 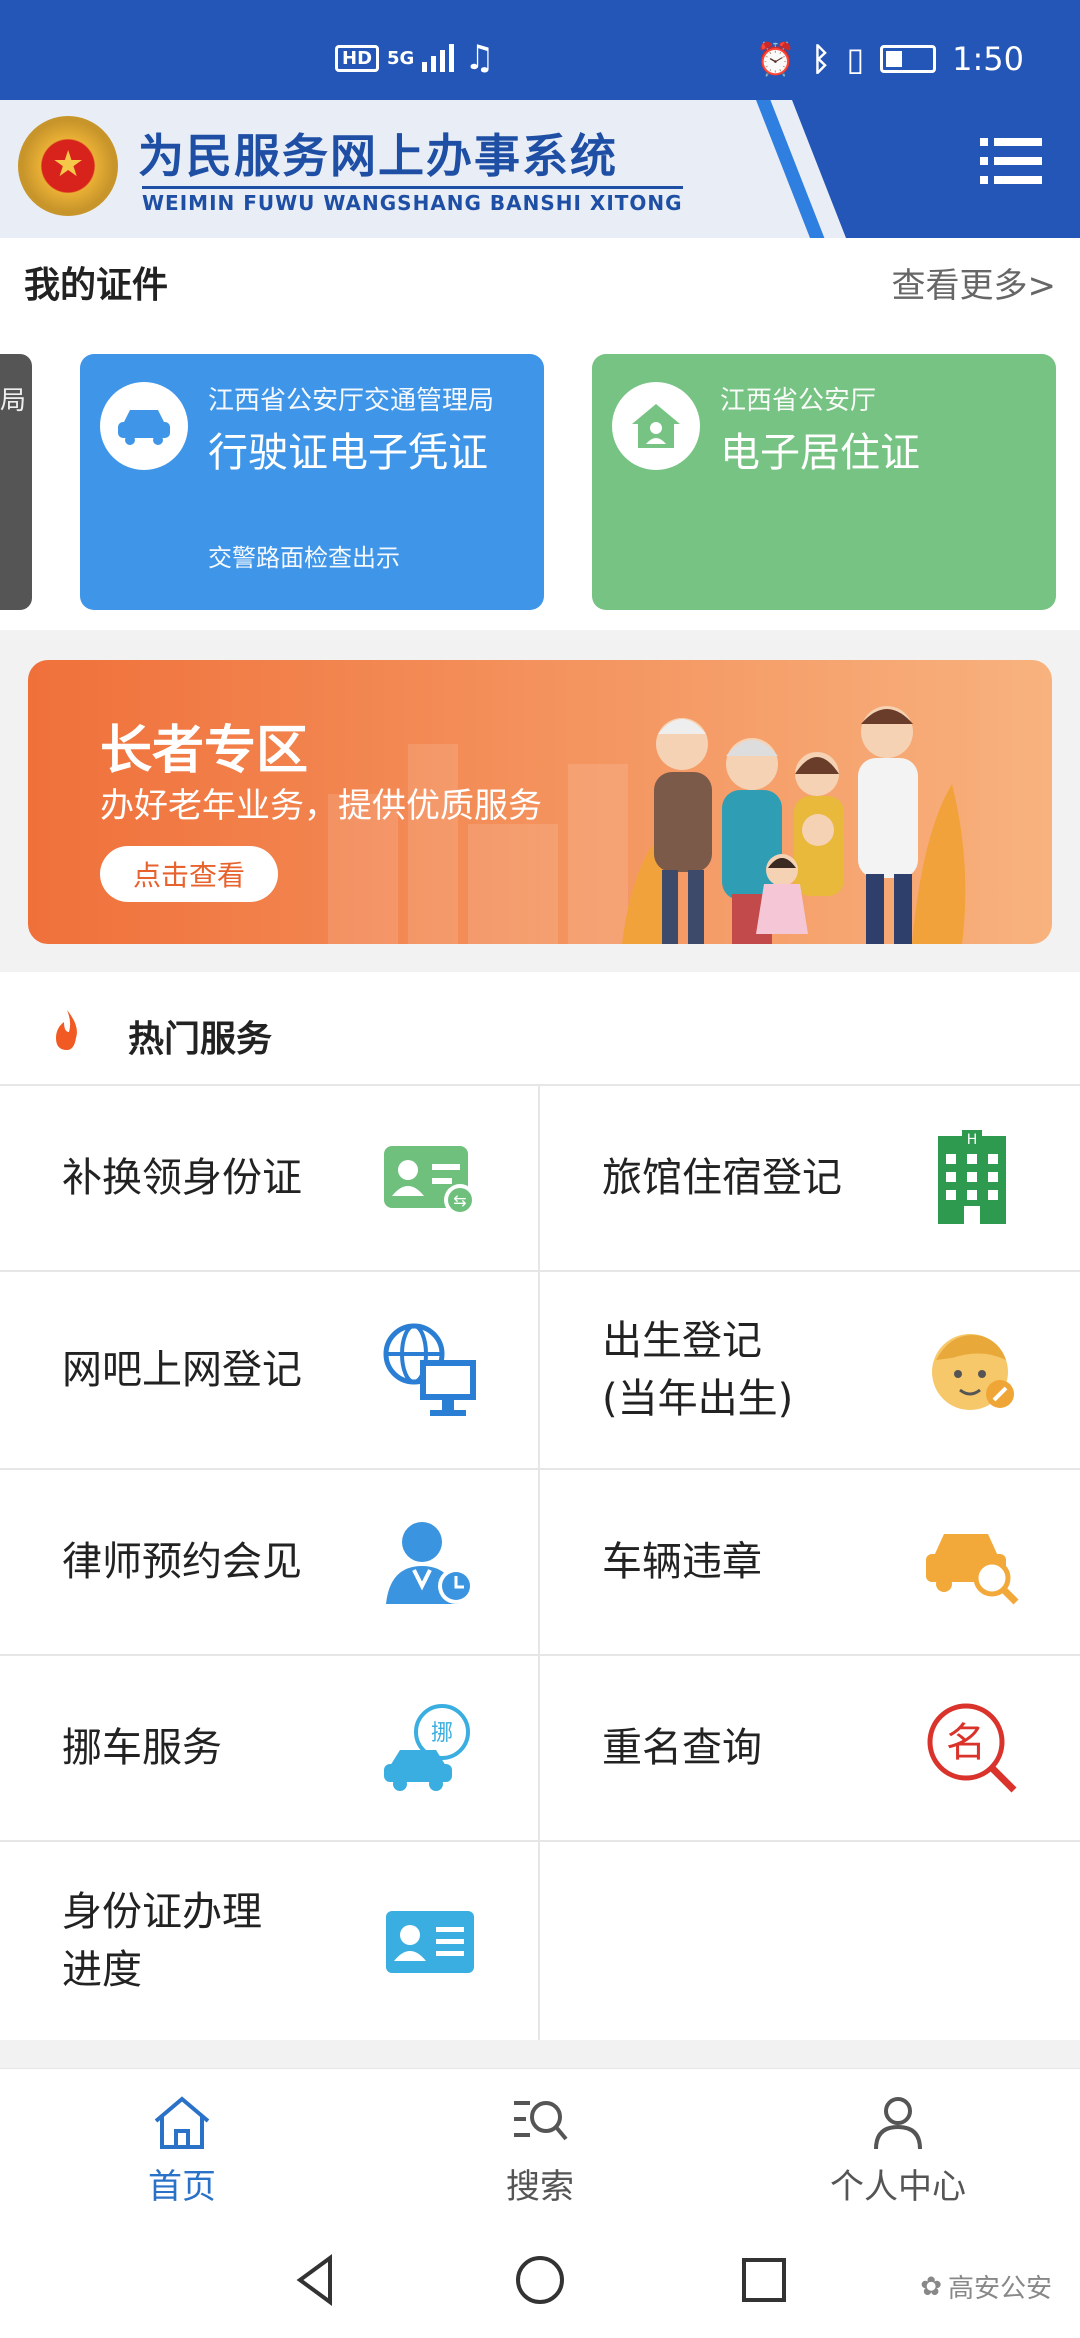 I want to click on move-car-icon: 挪, so click(x=427, y=1747).